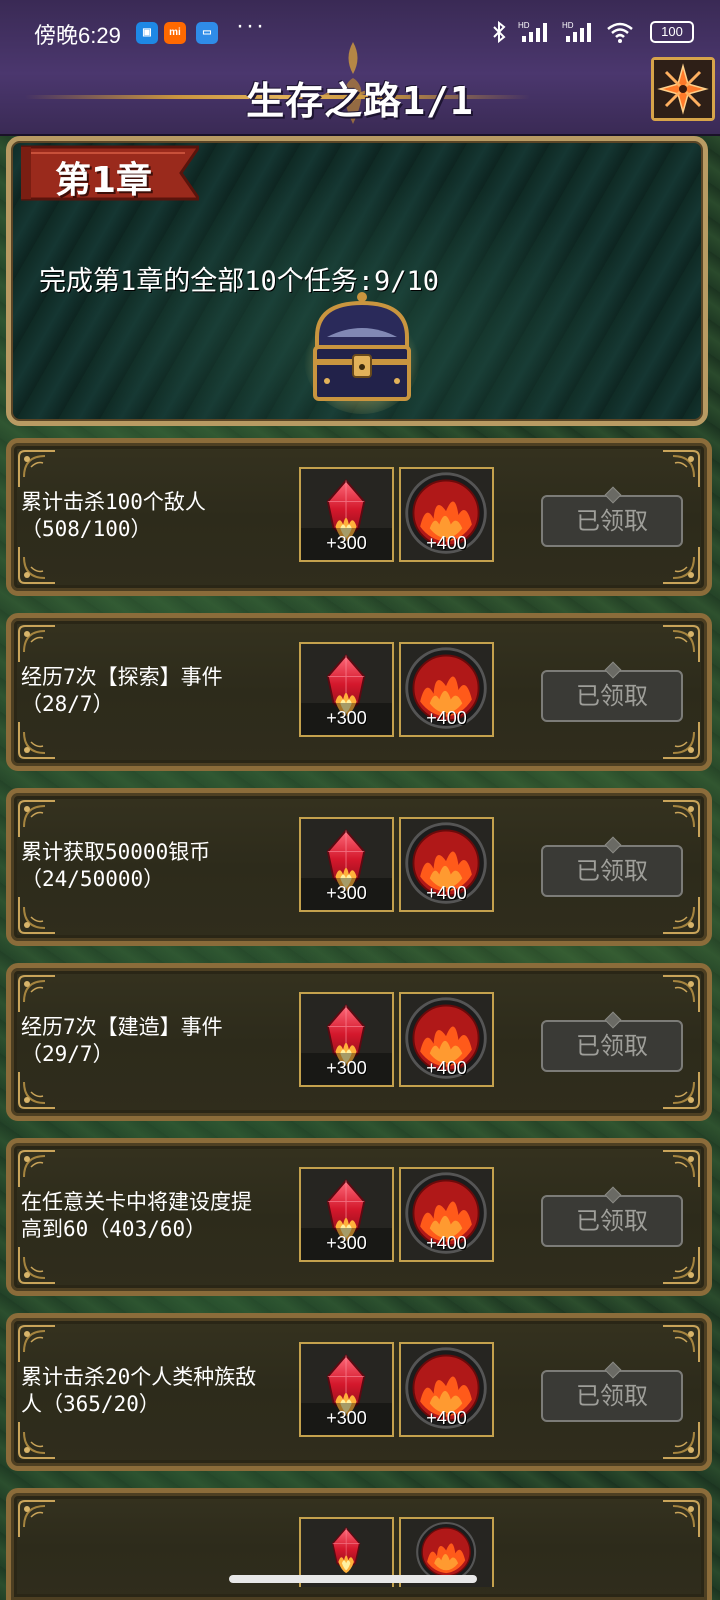 The width and height of the screenshot is (720, 1600). Describe the element at coordinates (360, 101) in the screenshot. I see `page-title: 生存之路1/1` at that location.